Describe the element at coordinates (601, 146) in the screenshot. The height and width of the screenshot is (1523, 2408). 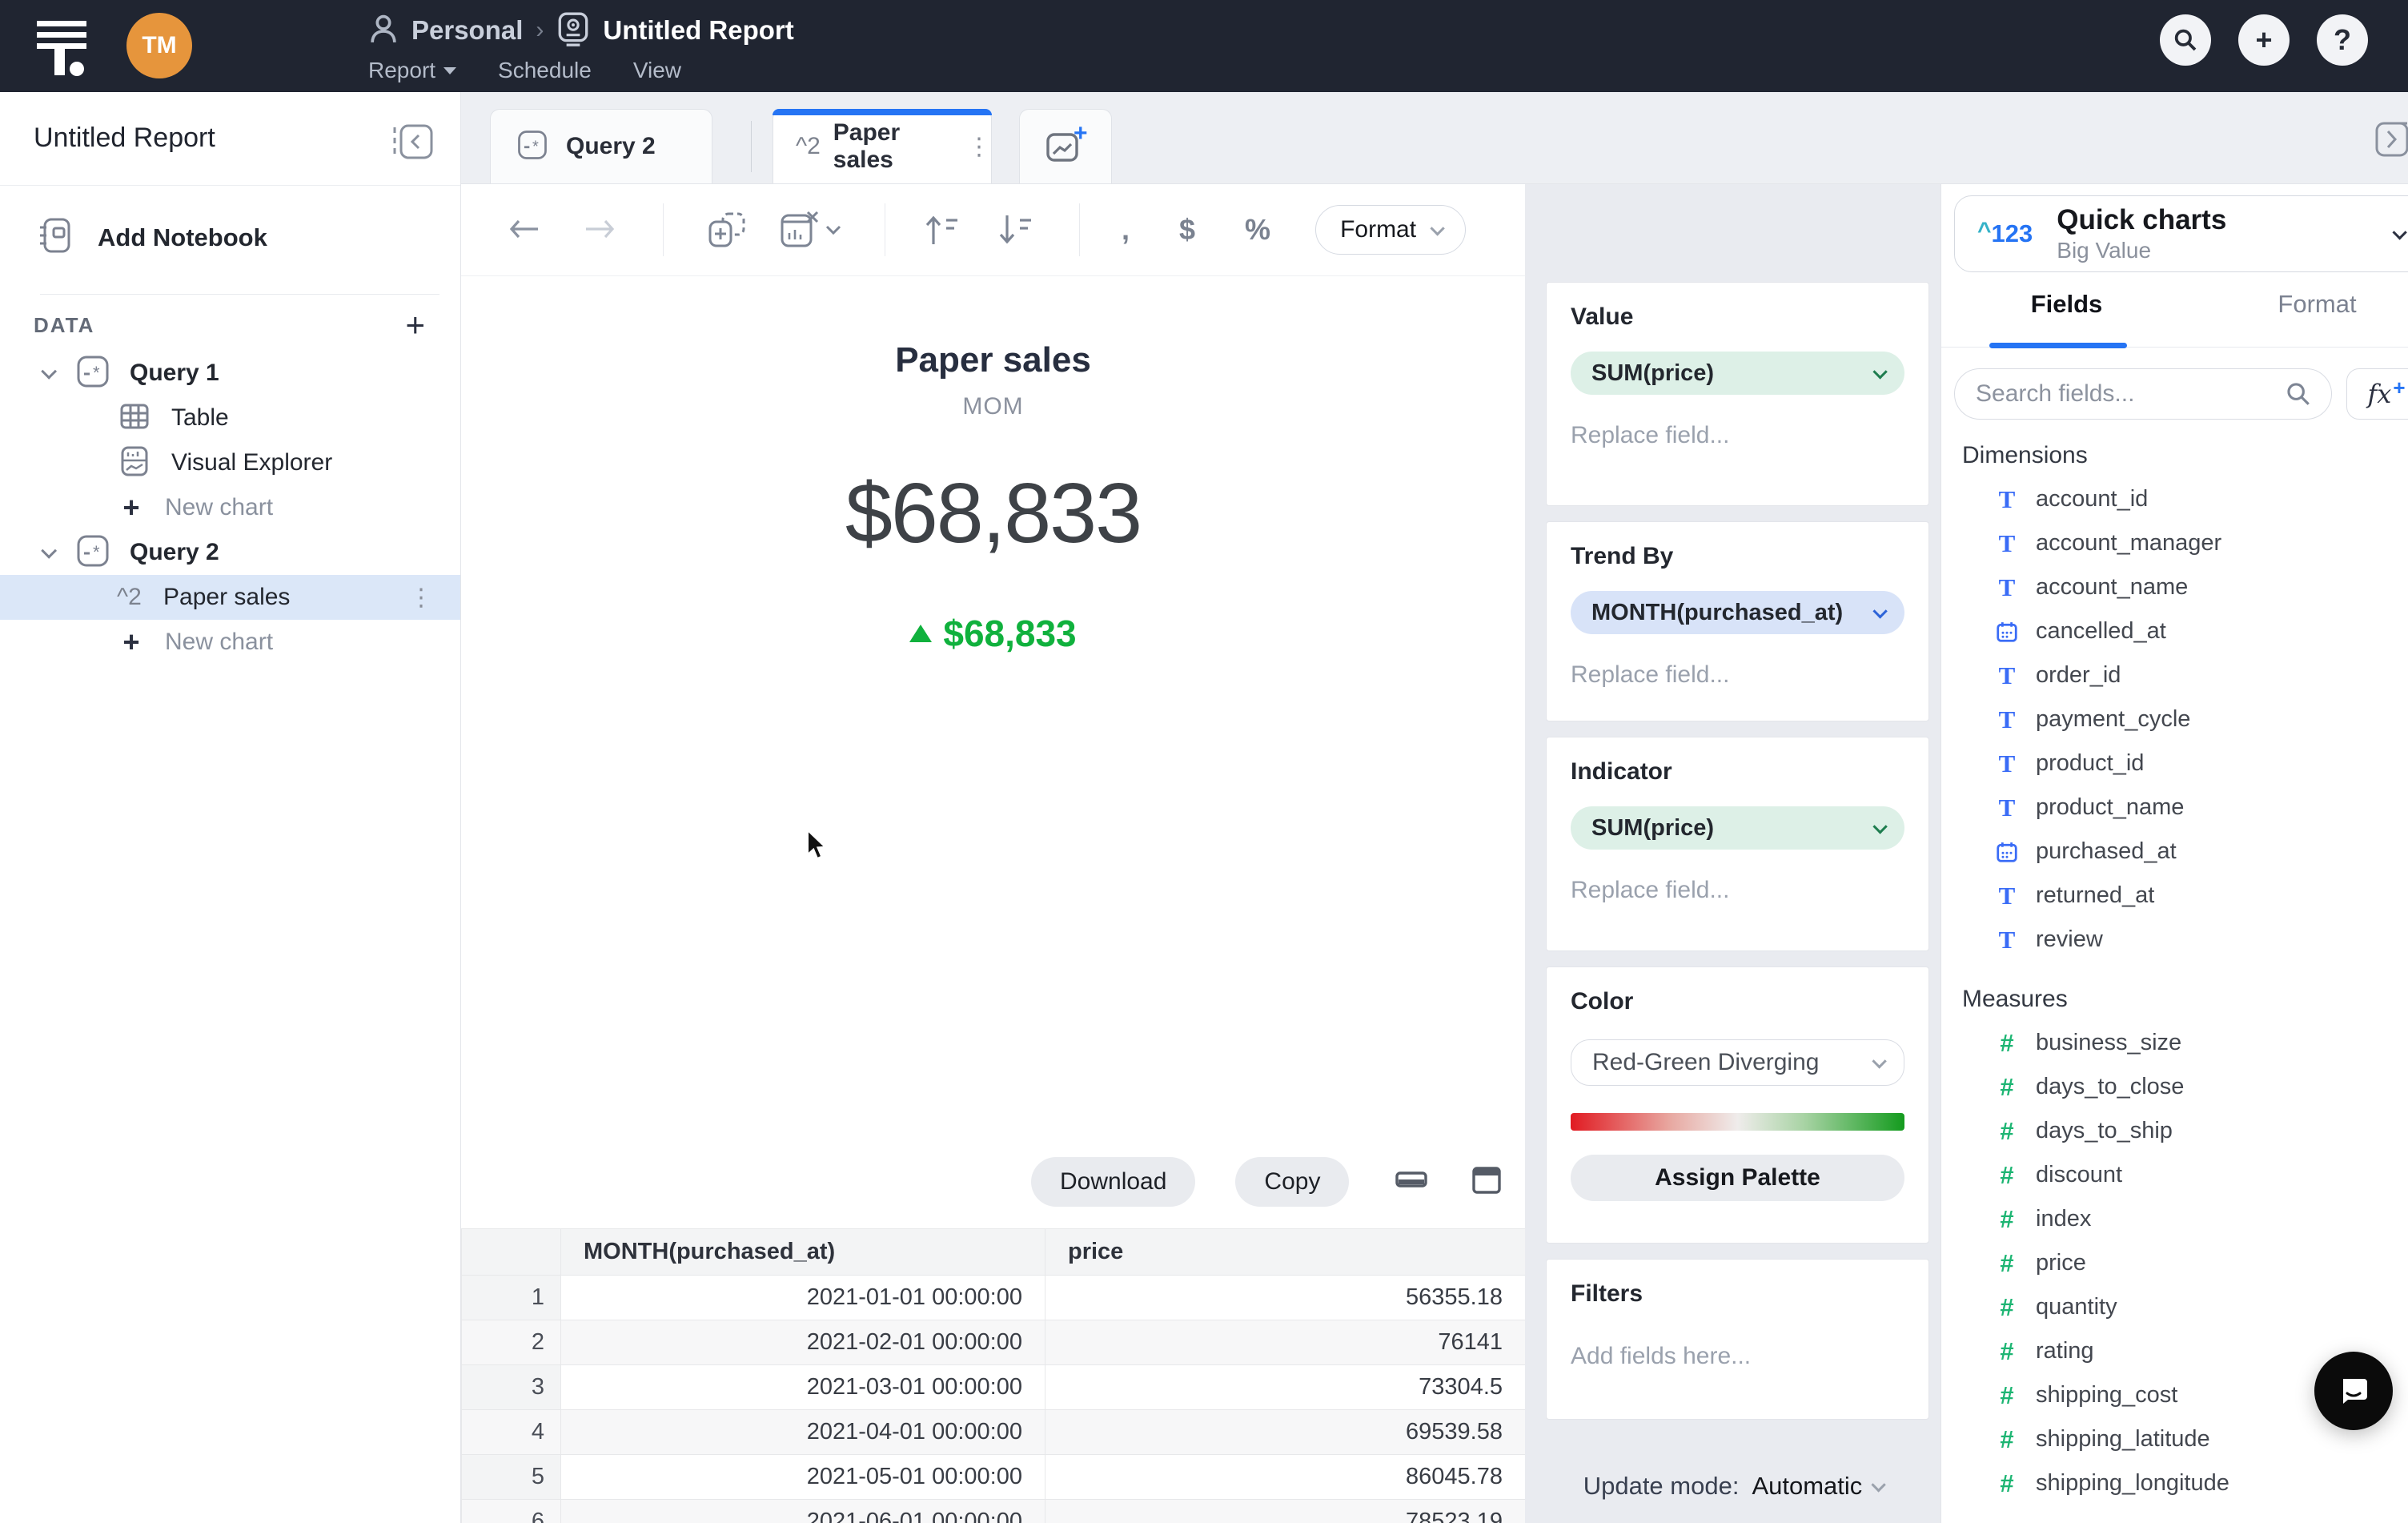
I see `tab-query2: * Query 2` at that location.